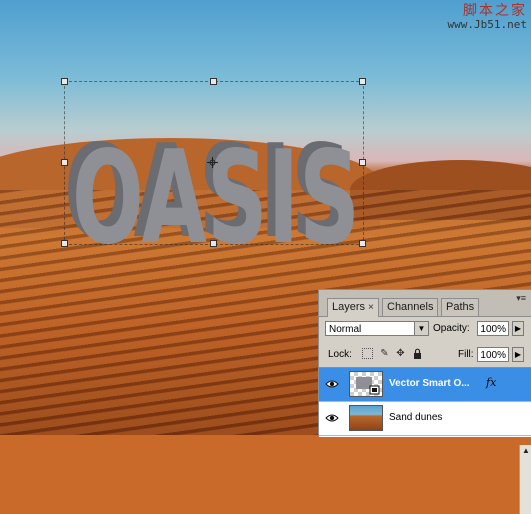  Describe the element at coordinates (213, 81) in the screenshot. I see `transform-handle-top` at that location.